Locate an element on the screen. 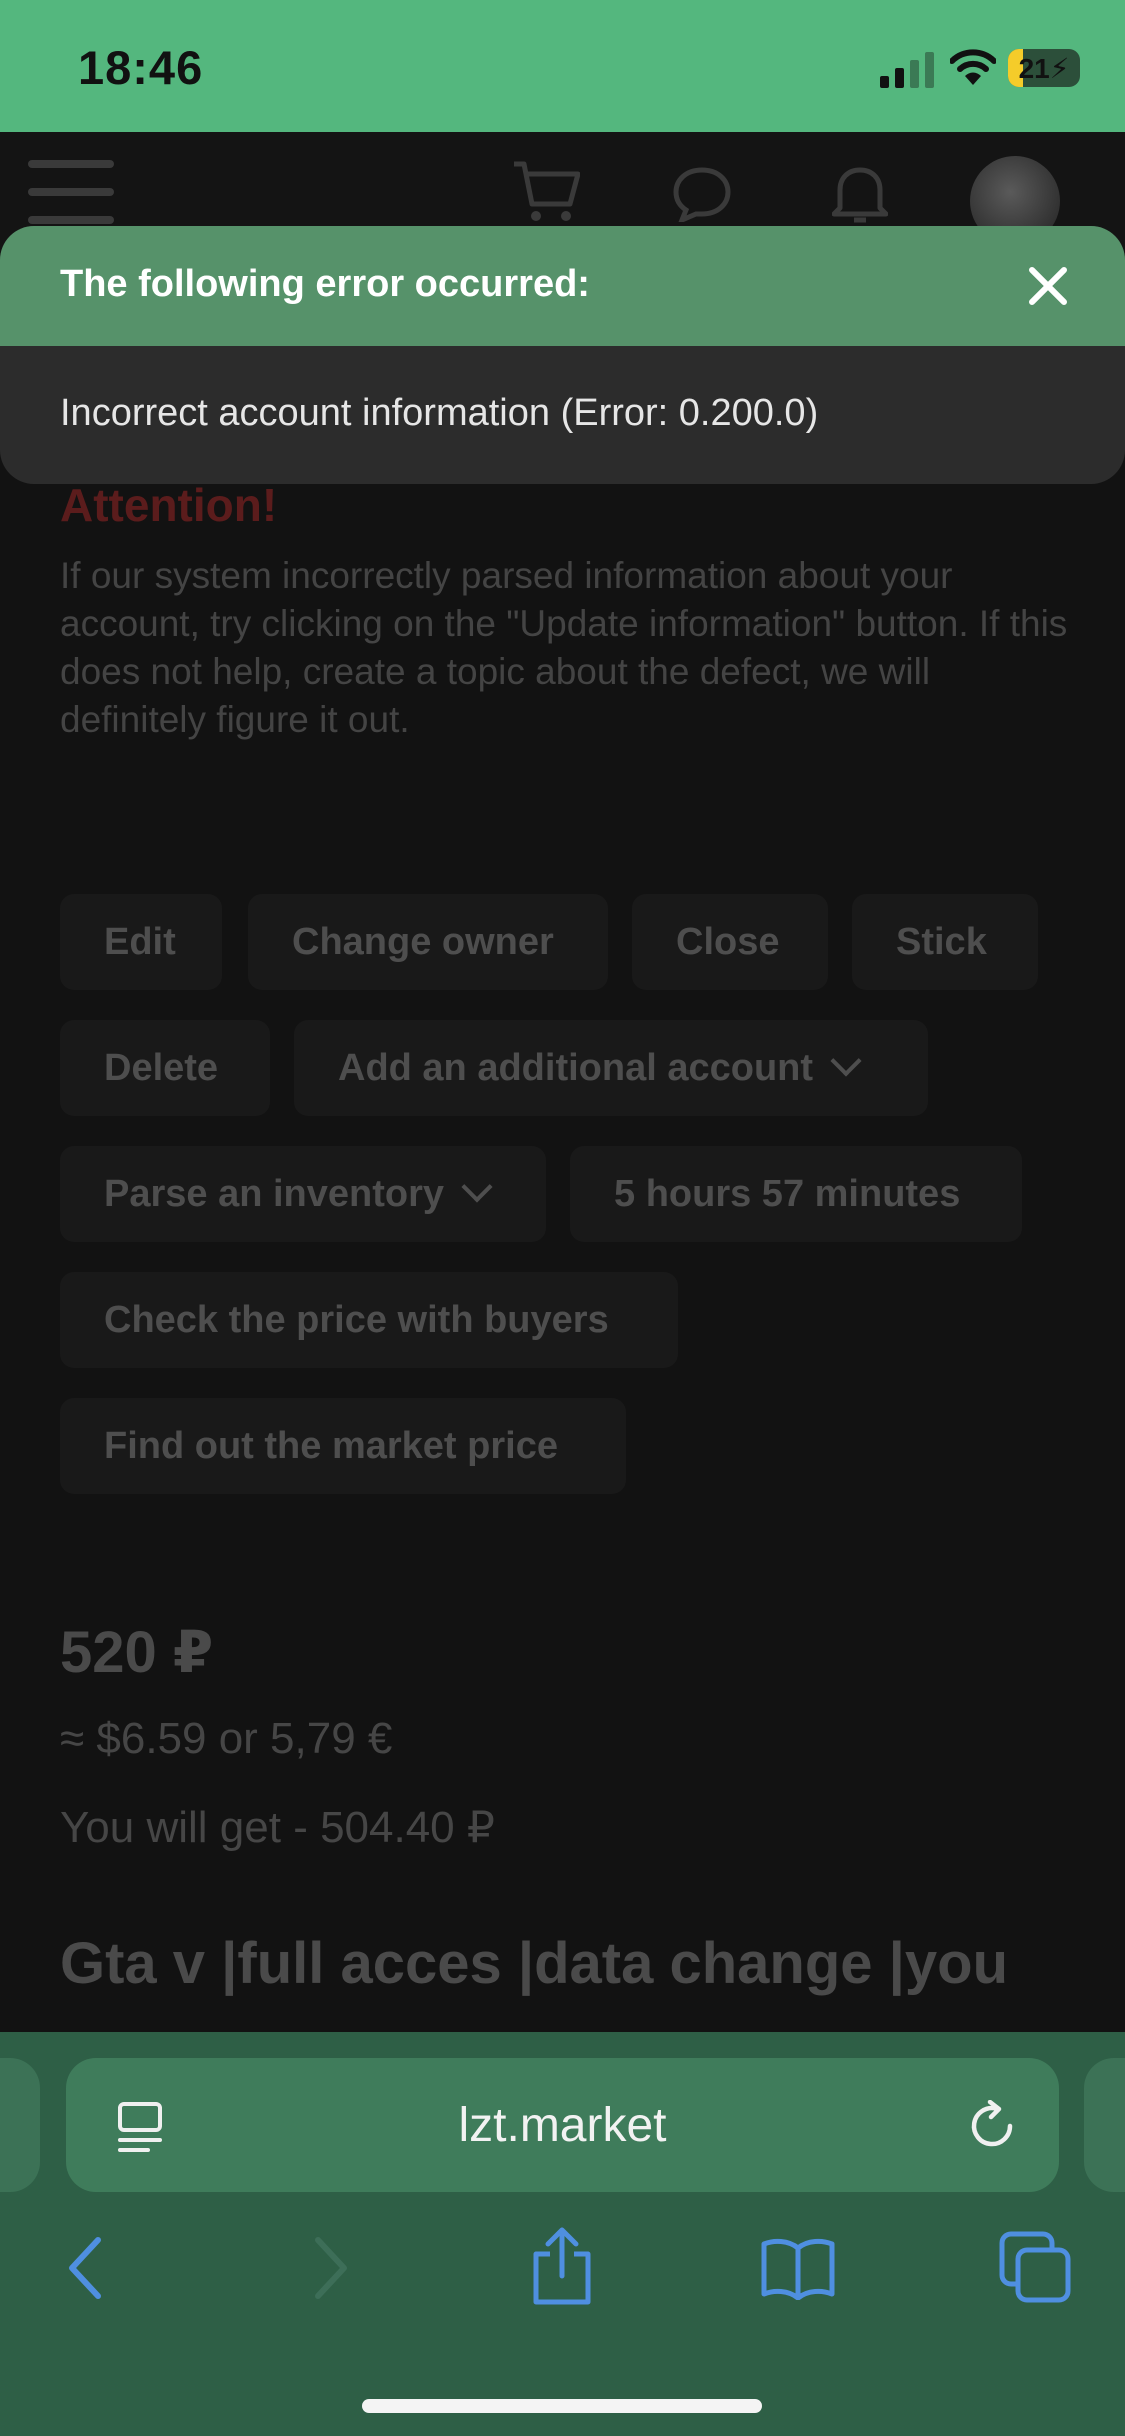 The width and height of the screenshot is (1125, 2436). error-title: The following error occurred: is located at coordinates (325, 284).